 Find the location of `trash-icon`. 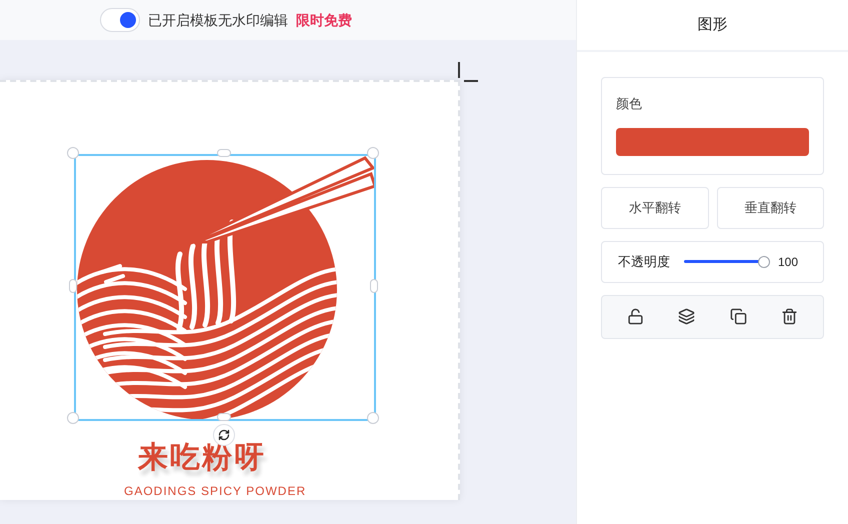

trash-icon is located at coordinates (789, 316).